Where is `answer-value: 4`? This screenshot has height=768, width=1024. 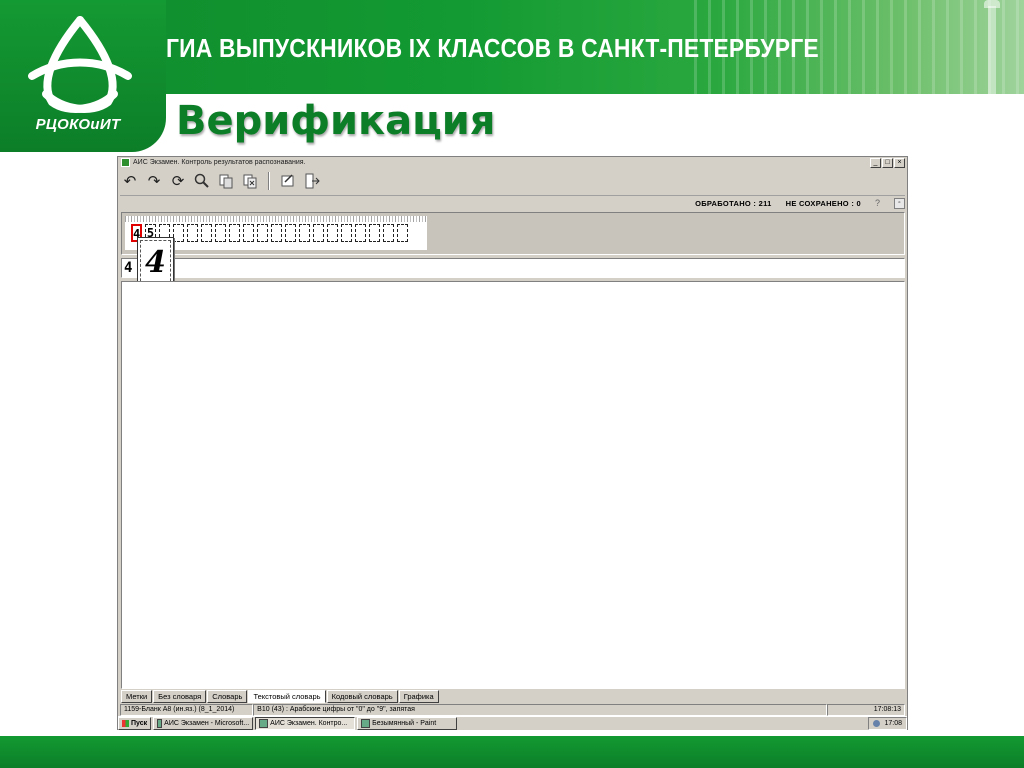
answer-value: 4 is located at coordinates (128, 268).